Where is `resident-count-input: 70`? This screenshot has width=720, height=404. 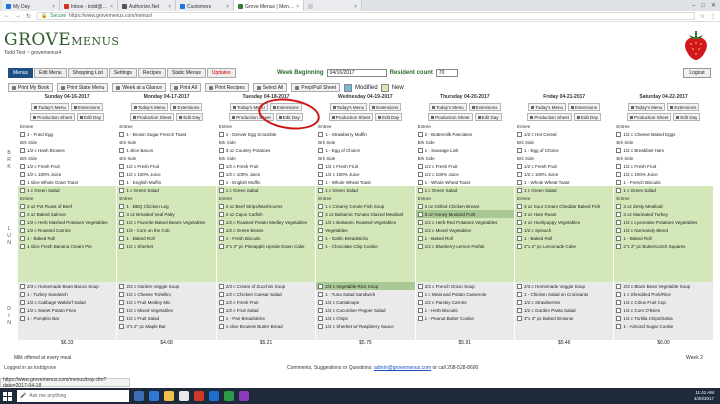 resident-count-input: 70 is located at coordinates (446, 73).